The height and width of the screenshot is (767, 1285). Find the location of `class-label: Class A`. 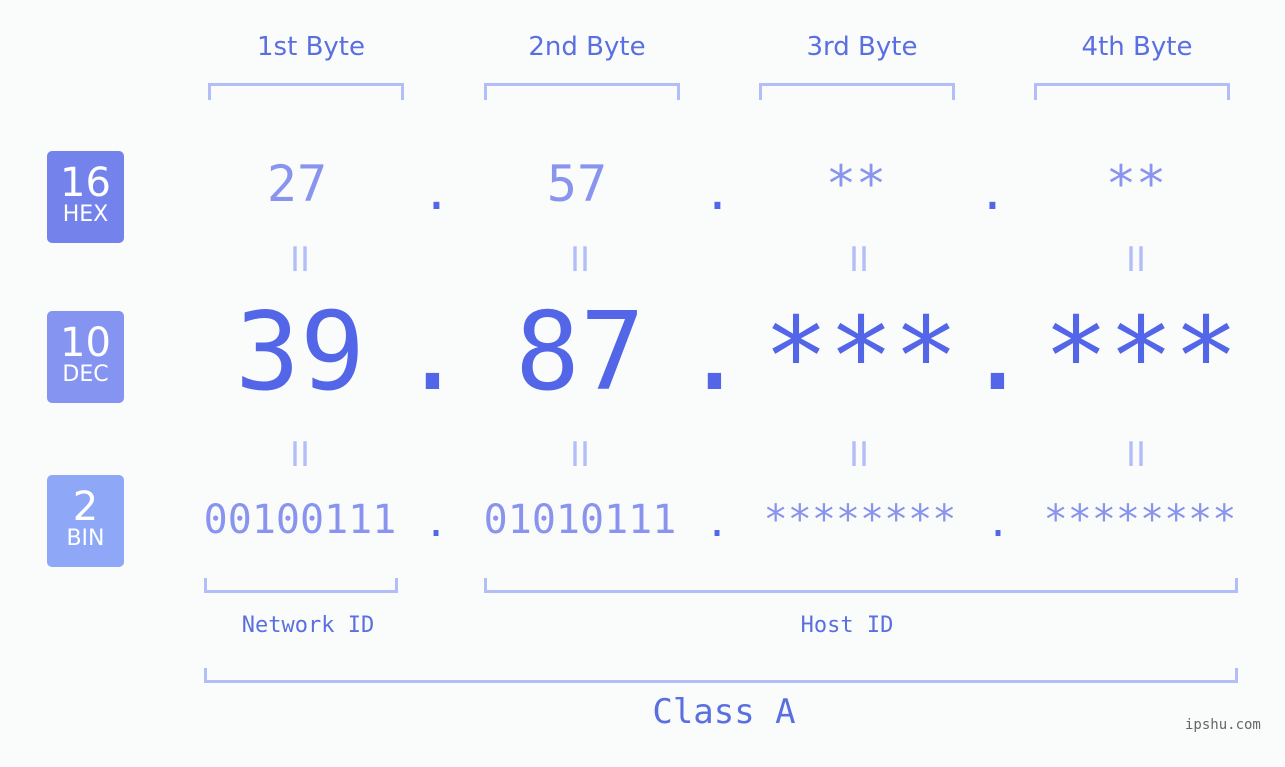

class-label: Class A is located at coordinates (724, 712).